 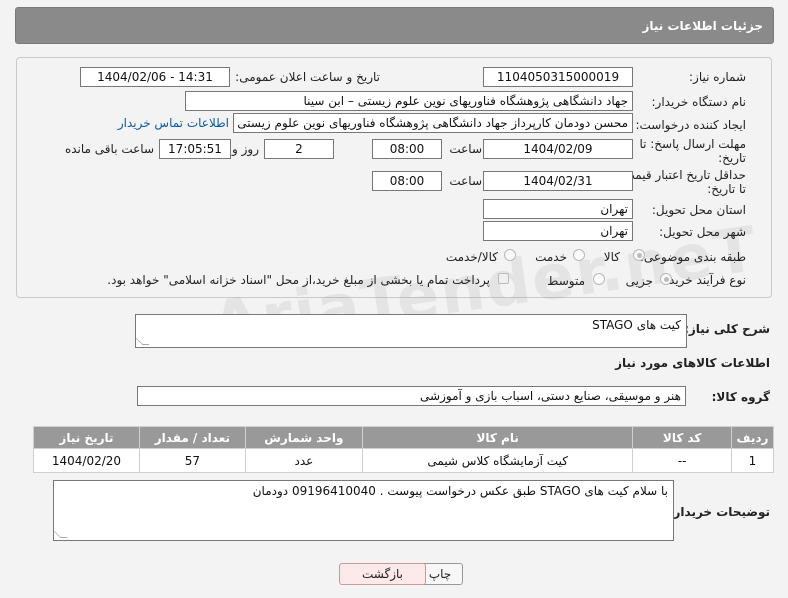 What do you see at coordinates (692, 363) in the screenshot?
I see `goods-info-heading: اطلاعات کالاهای مورد نیاز` at bounding box center [692, 363].